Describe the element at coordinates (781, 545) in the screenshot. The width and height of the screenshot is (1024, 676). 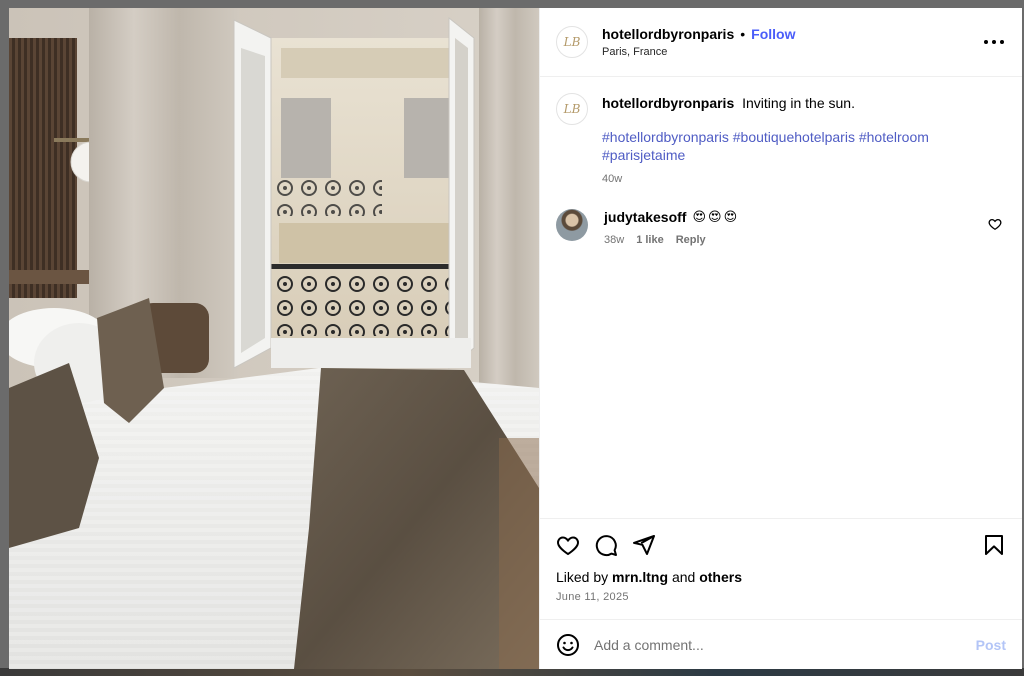
I see `action-row` at that location.